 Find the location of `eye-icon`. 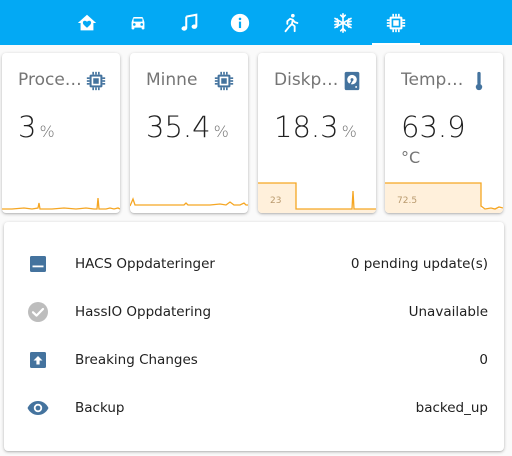

eye-icon is located at coordinates (38, 408).